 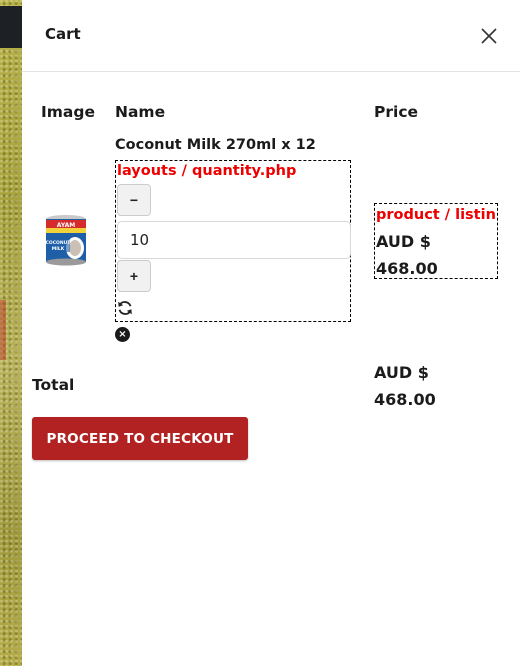 I want to click on product-image: AYAM COCONUT MILK, so click(x=66, y=240).